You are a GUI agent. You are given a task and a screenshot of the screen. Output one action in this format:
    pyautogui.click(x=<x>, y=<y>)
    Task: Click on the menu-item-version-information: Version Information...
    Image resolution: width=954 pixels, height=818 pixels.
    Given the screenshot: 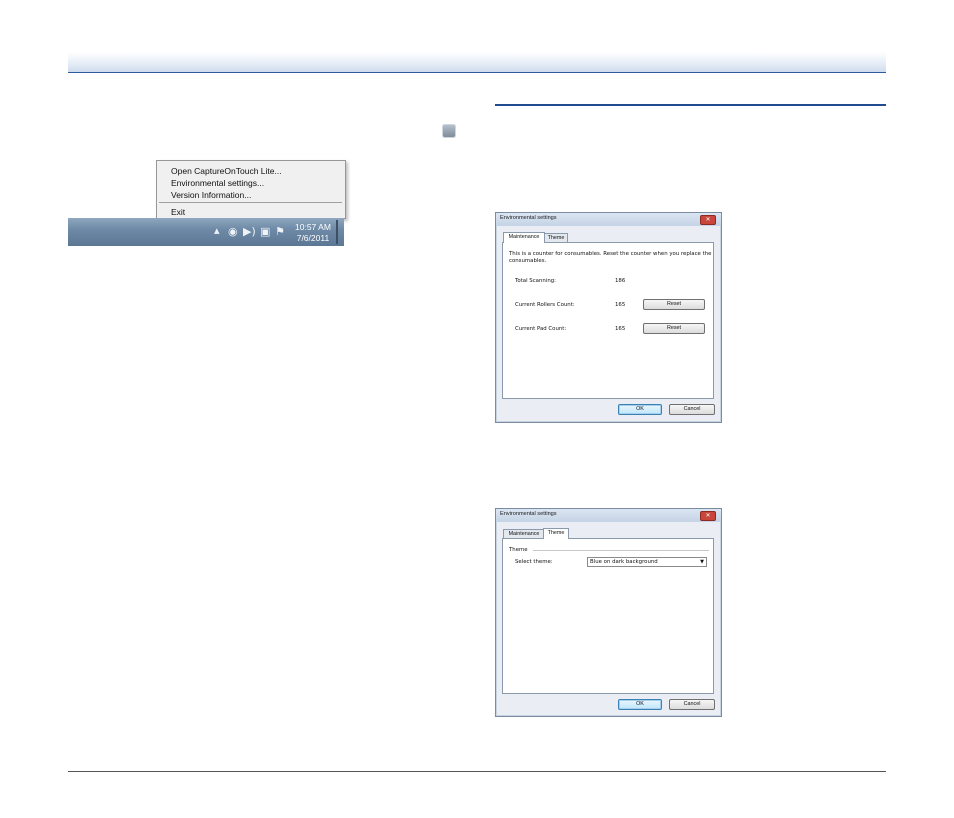 What is the action you would take?
    pyautogui.click(x=211, y=195)
    